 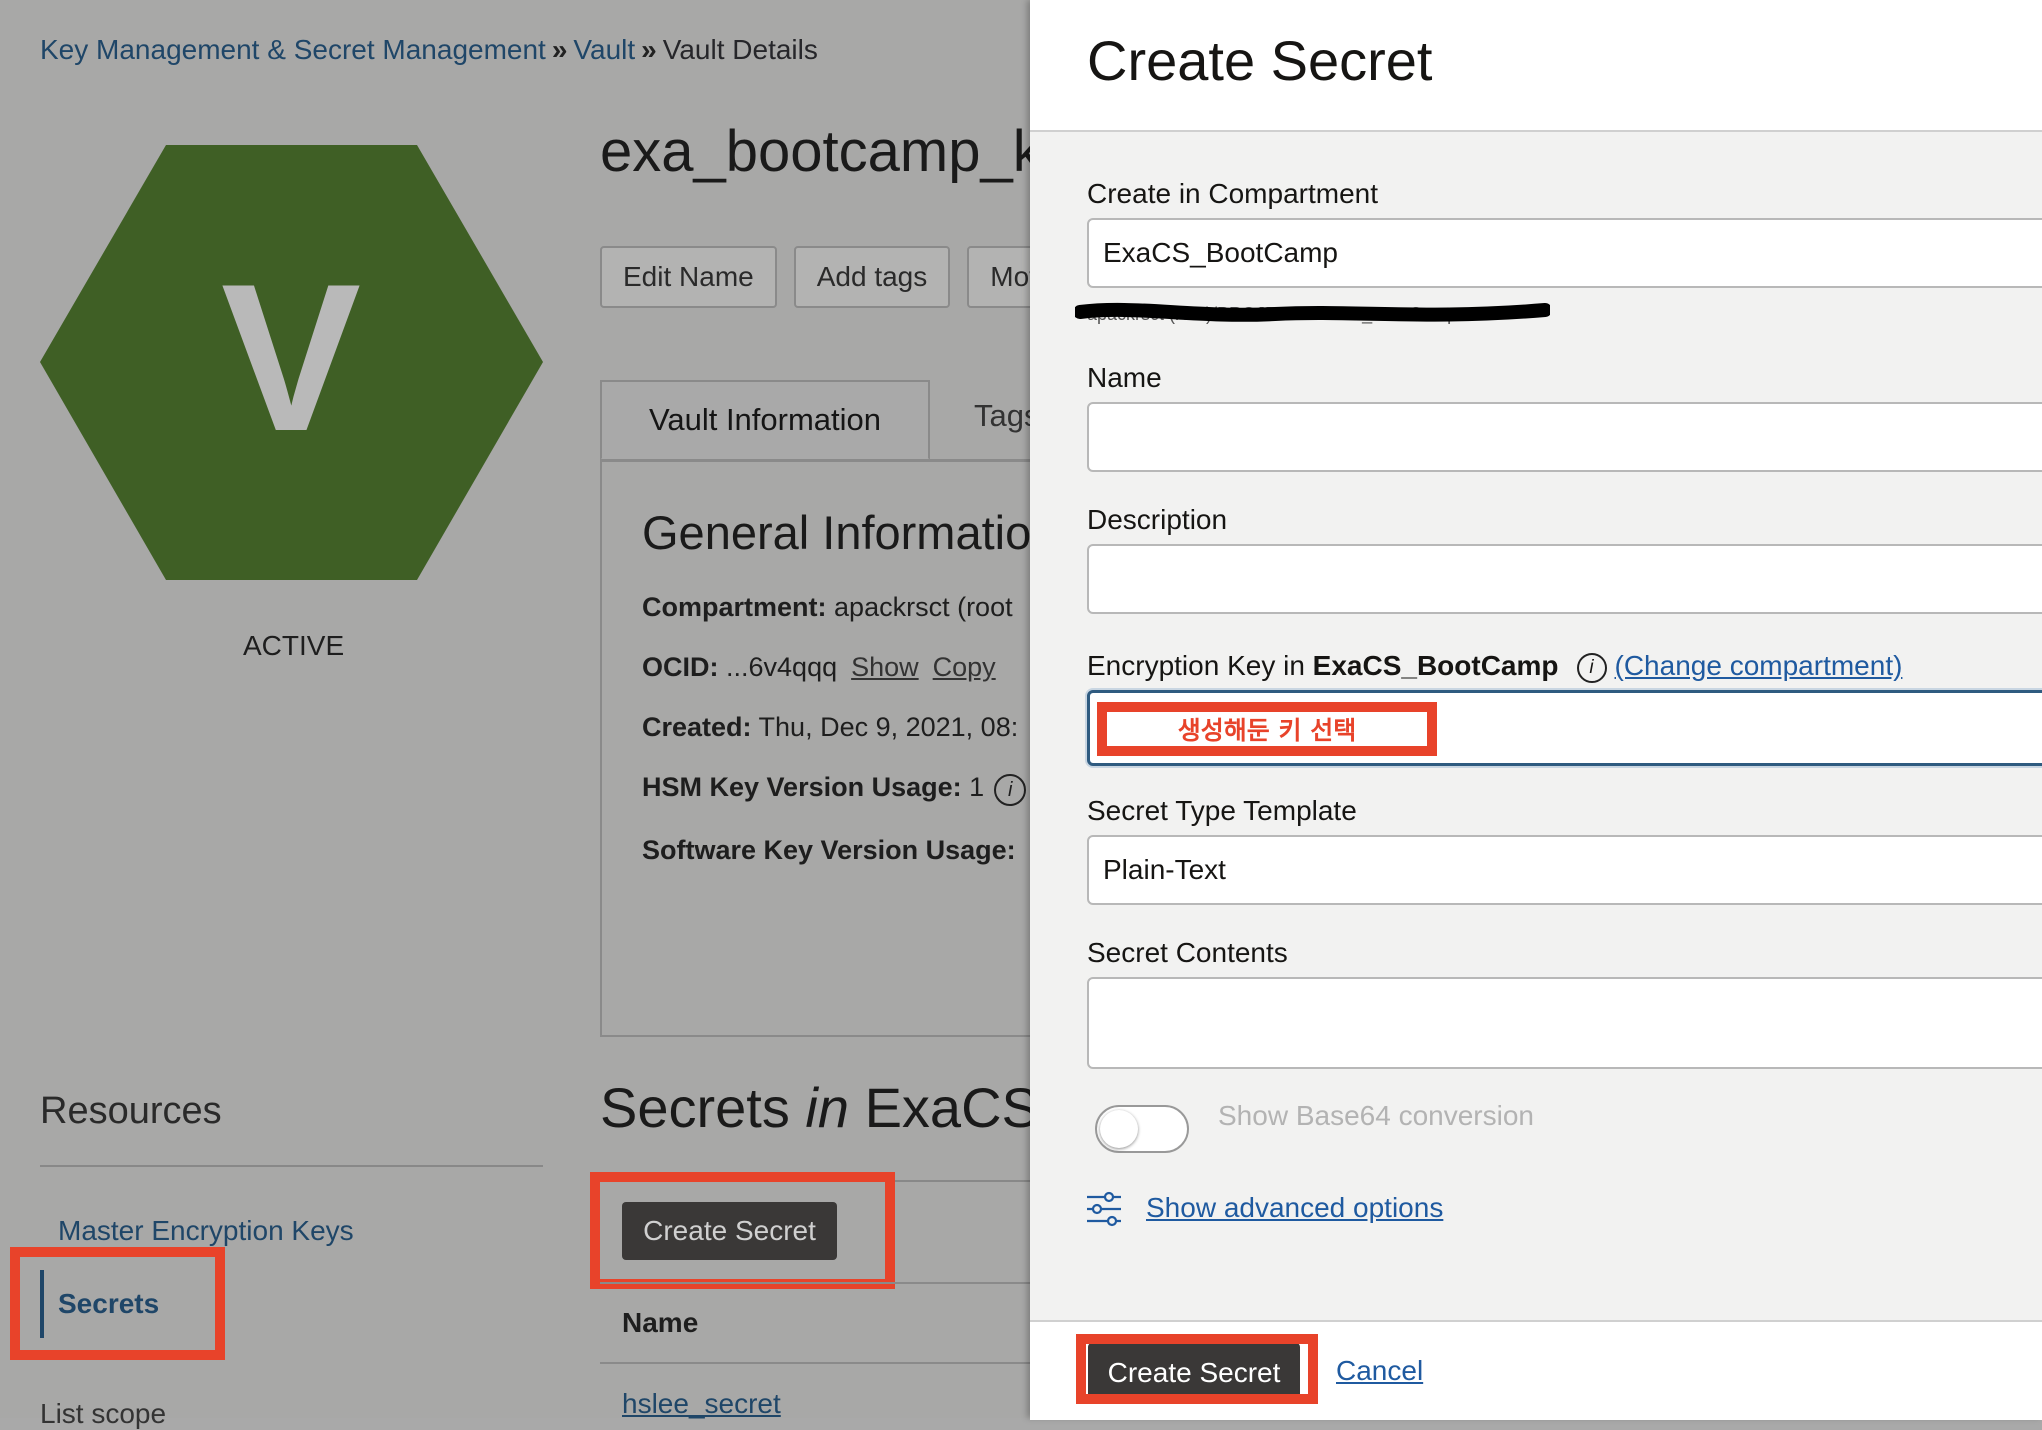 What do you see at coordinates (1233, 193) in the screenshot?
I see `compartment-field-label: Create in Compartment` at bounding box center [1233, 193].